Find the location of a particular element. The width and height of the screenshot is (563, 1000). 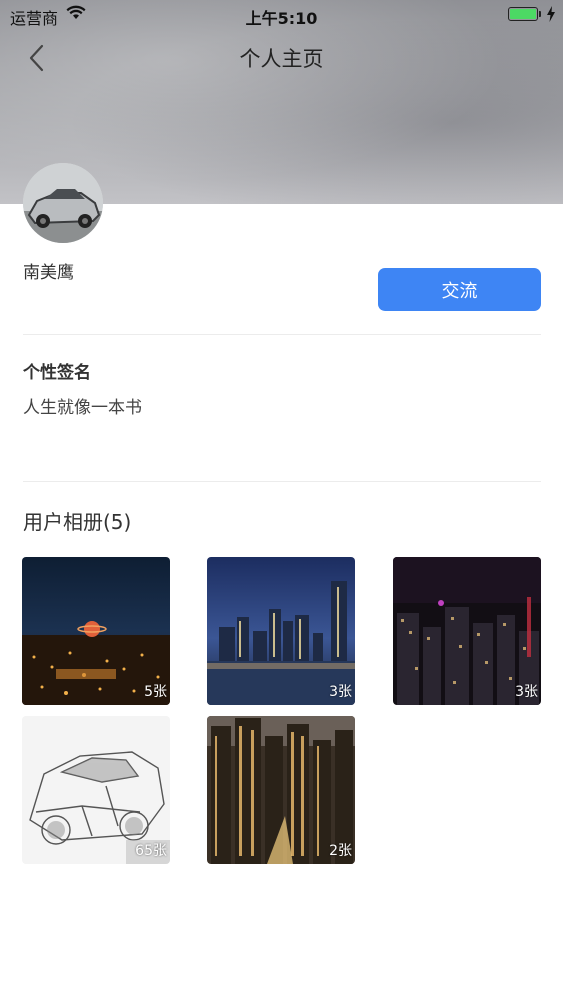

status-bar: 运营商 上午5:10 is located at coordinates (281, 15).